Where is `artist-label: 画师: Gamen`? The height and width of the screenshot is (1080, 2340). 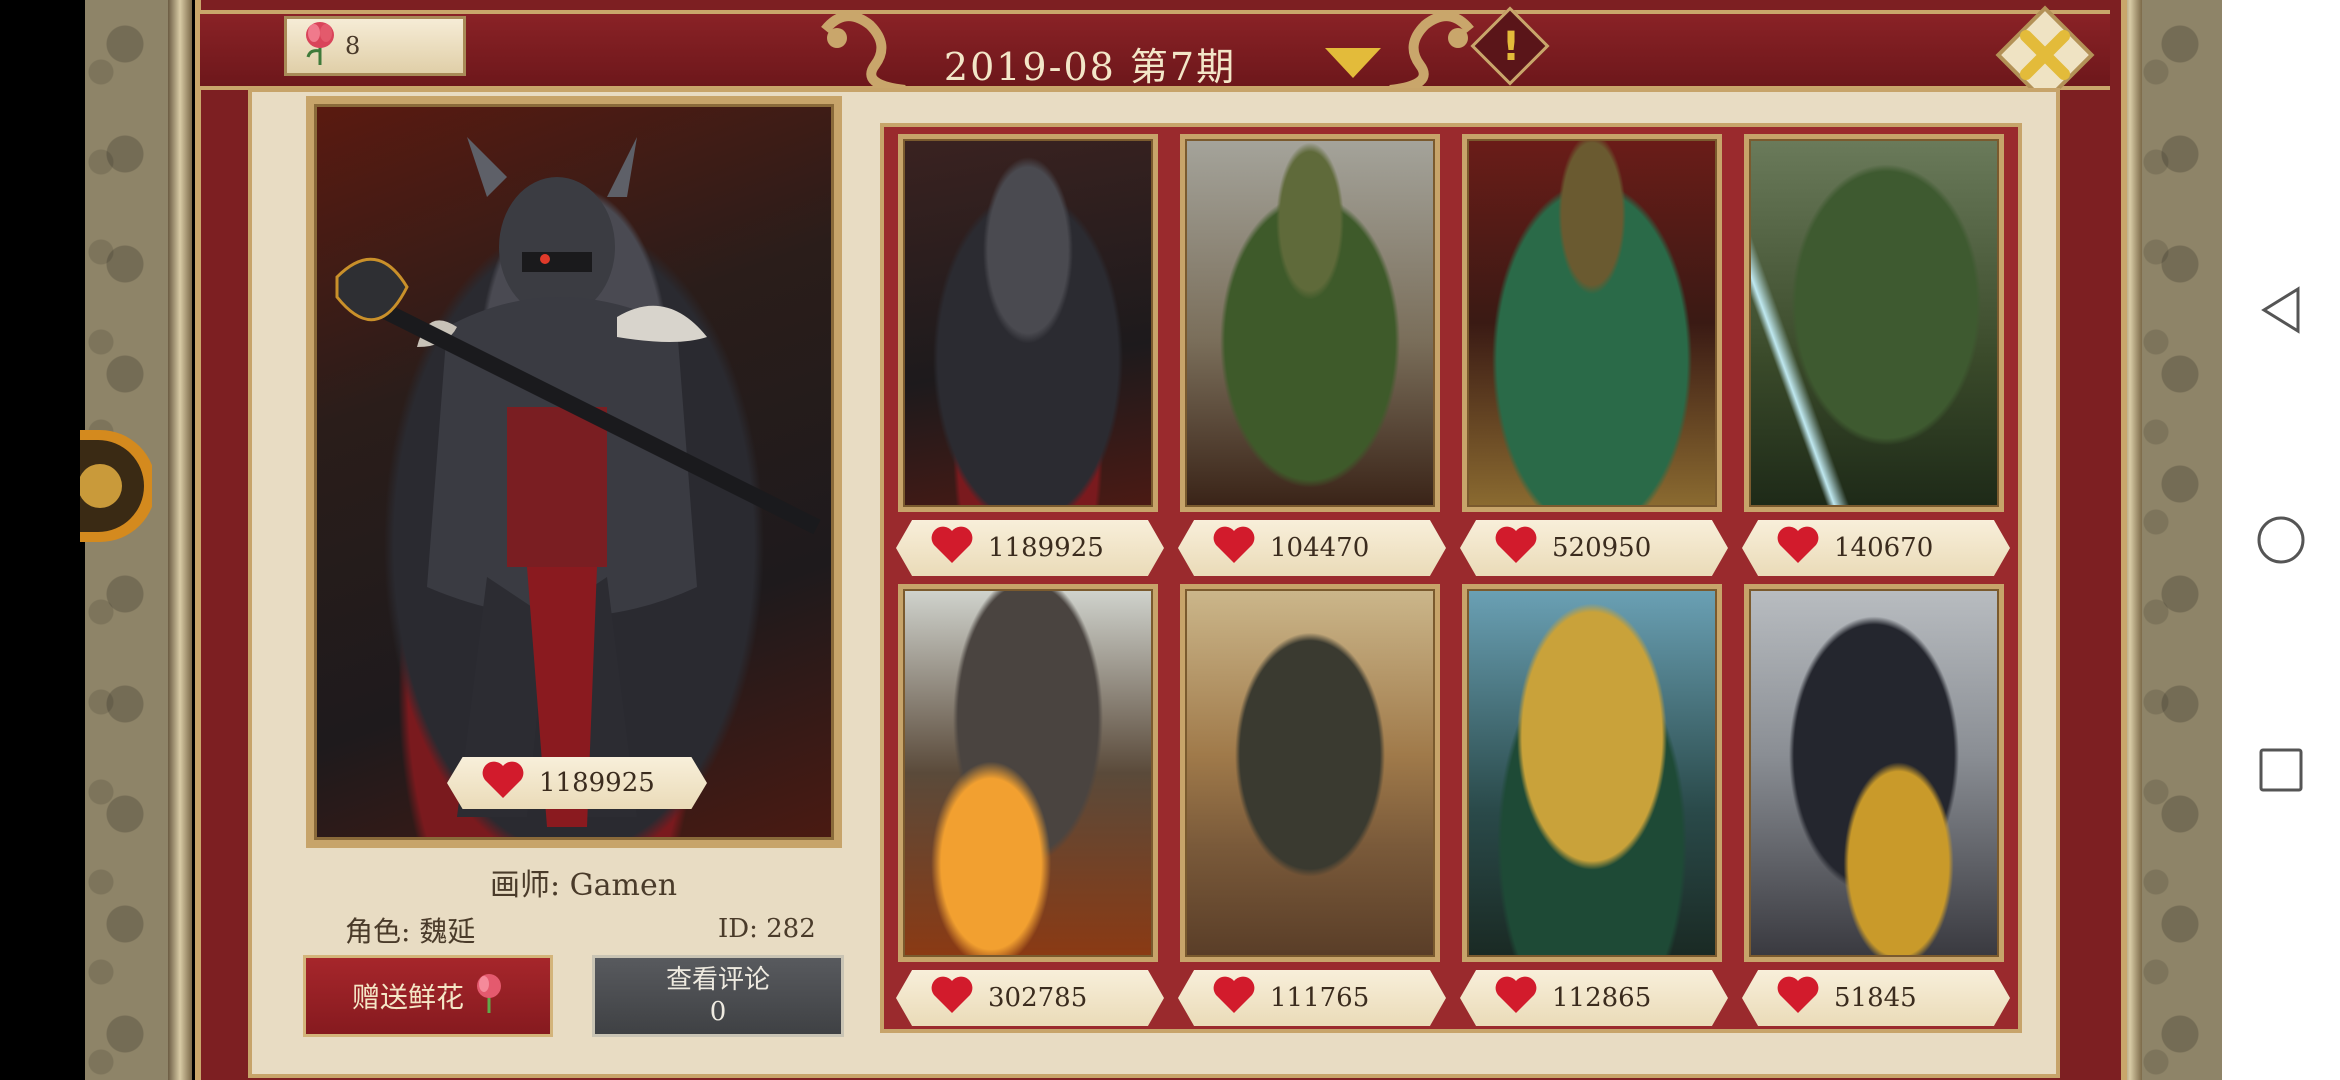
artist-label: 画师: Gamen is located at coordinates (584, 885).